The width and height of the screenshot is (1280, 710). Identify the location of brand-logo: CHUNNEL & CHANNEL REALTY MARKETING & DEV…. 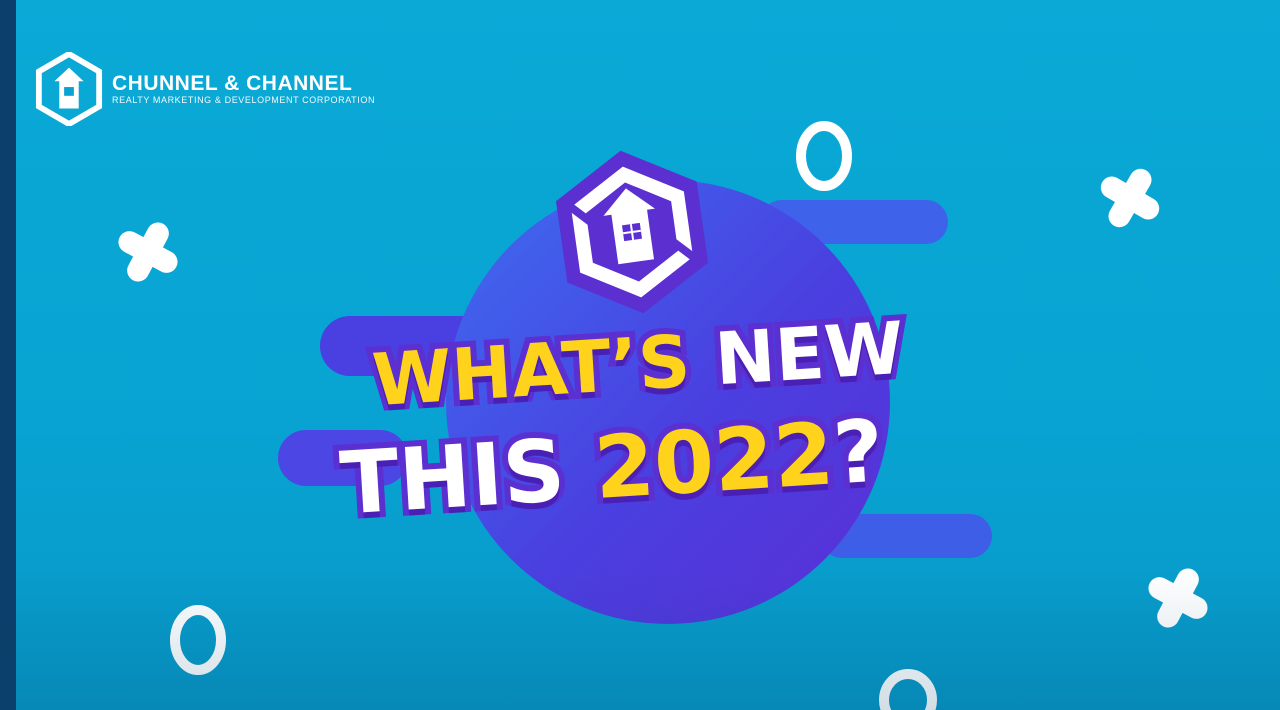
(204, 89).